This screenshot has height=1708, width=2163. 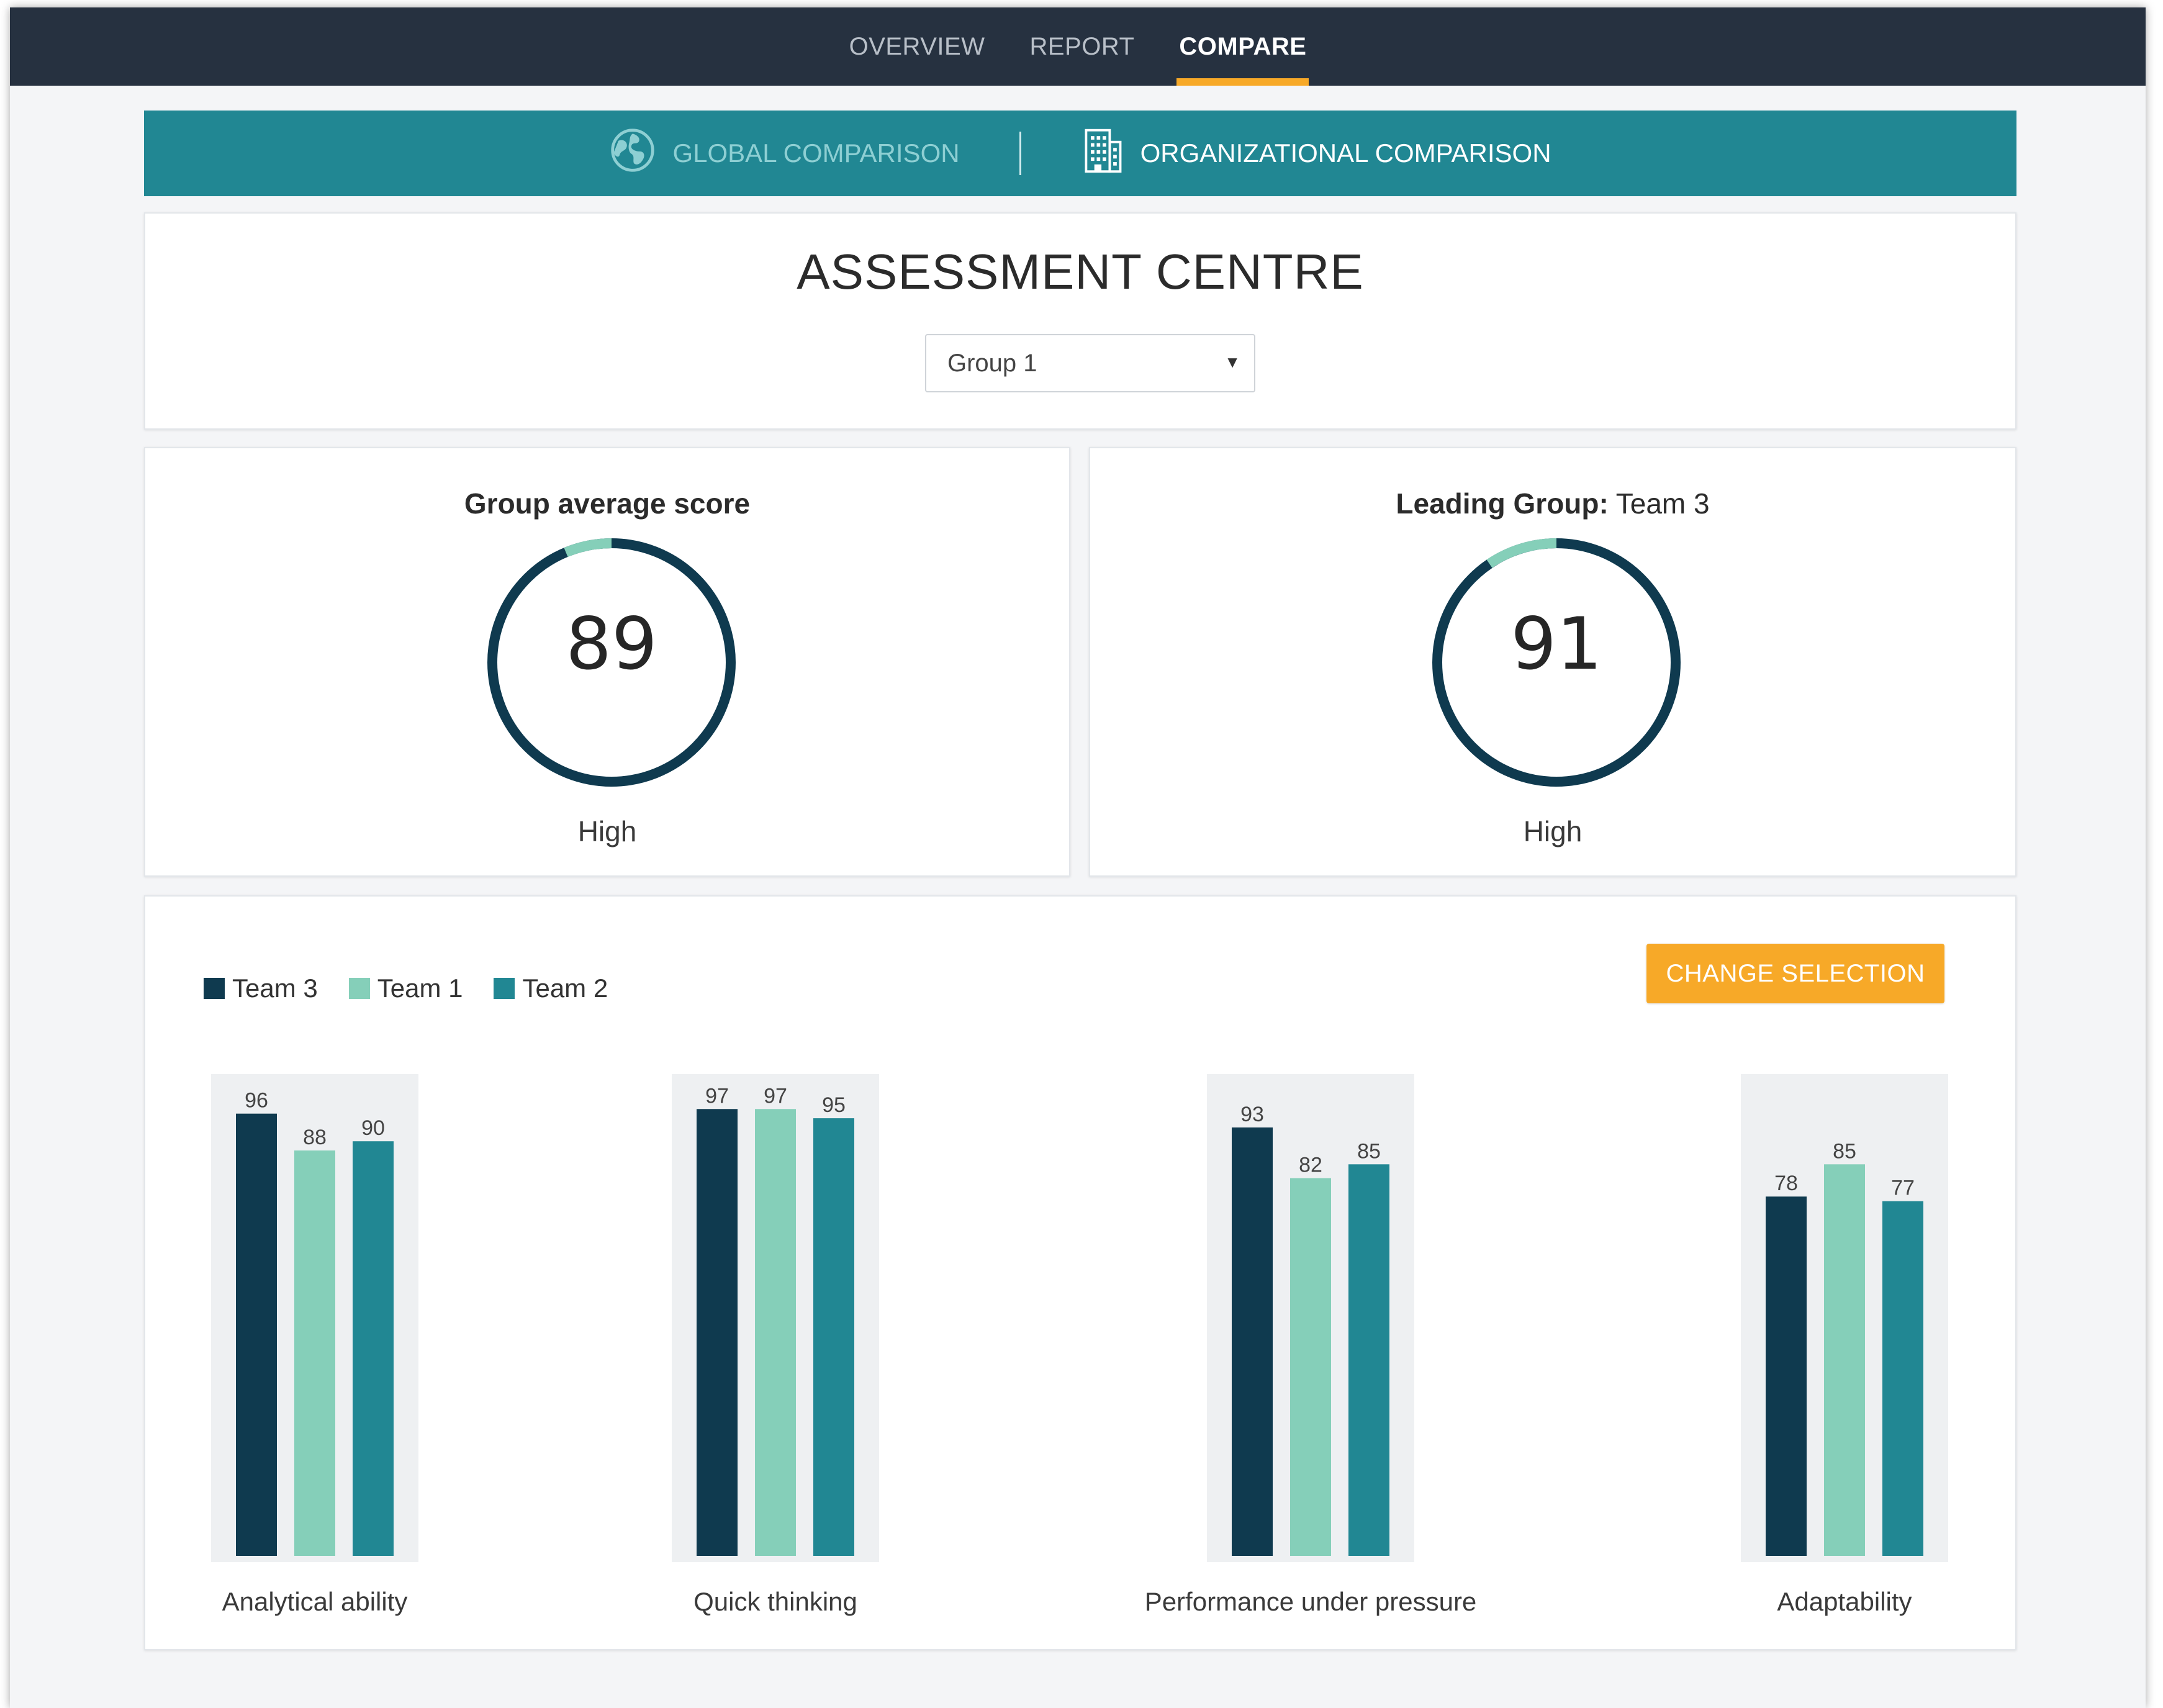 What do you see at coordinates (1080, 271) in the screenshot?
I see `page-title: ASSESSMENT CENTRE` at bounding box center [1080, 271].